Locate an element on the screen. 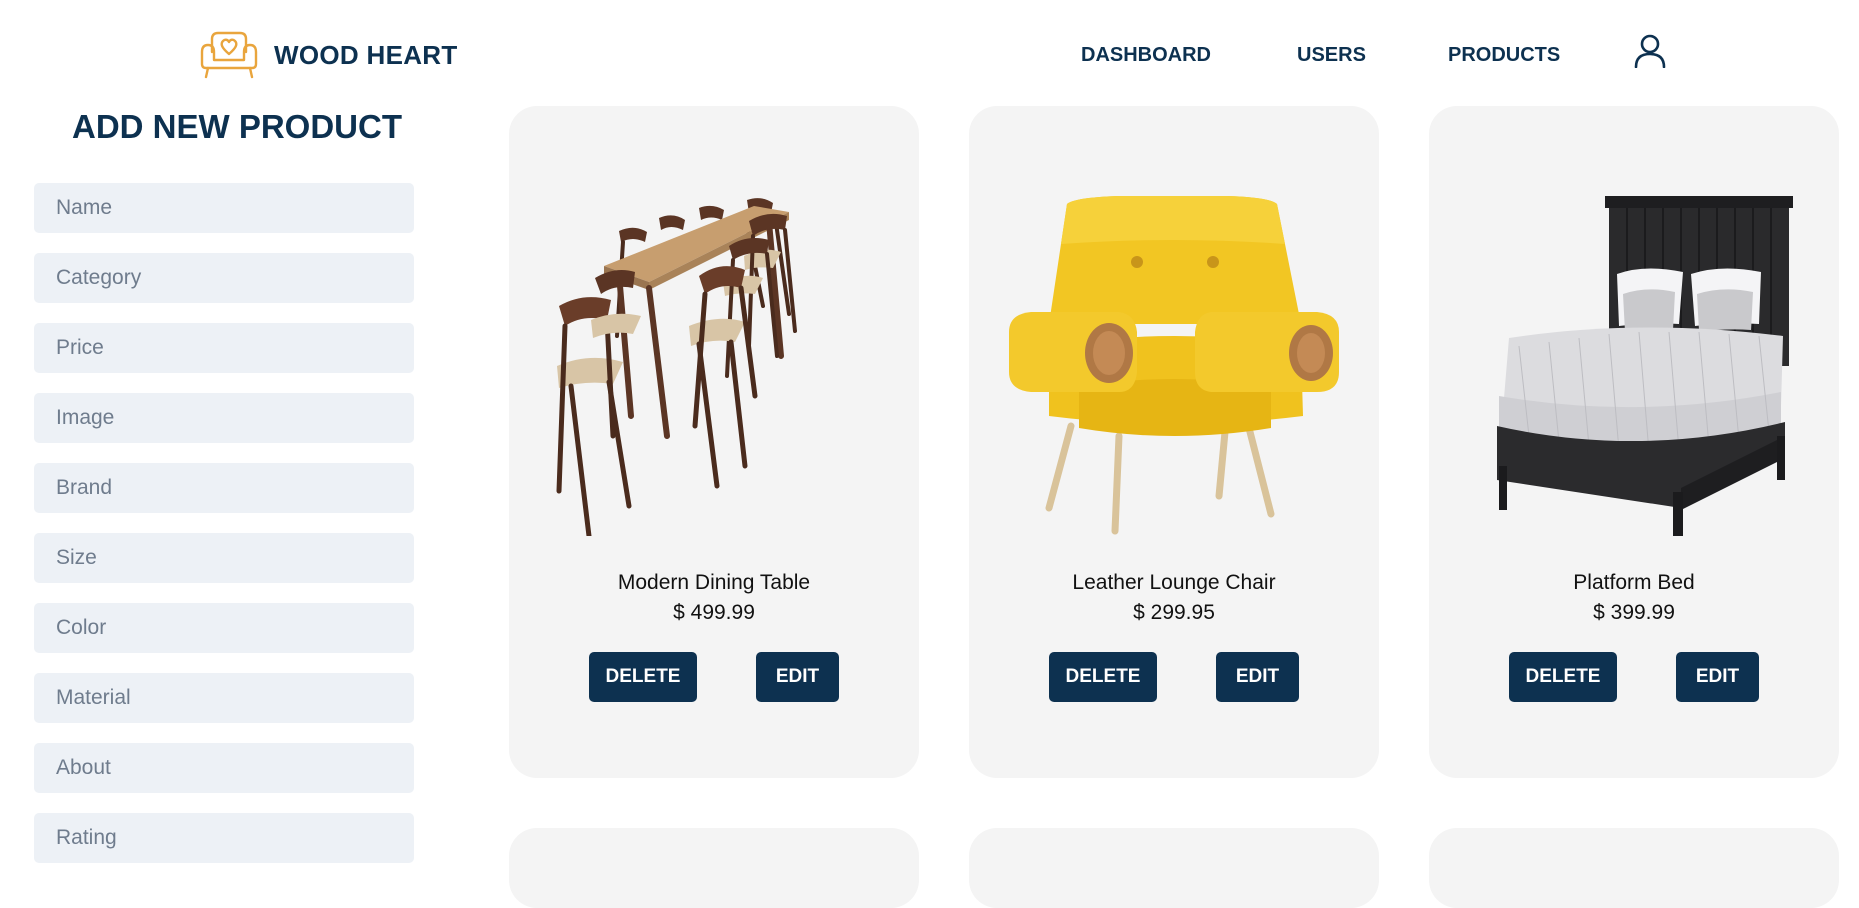 This screenshot has height=908, width=1859. price-input is located at coordinates (224, 348).